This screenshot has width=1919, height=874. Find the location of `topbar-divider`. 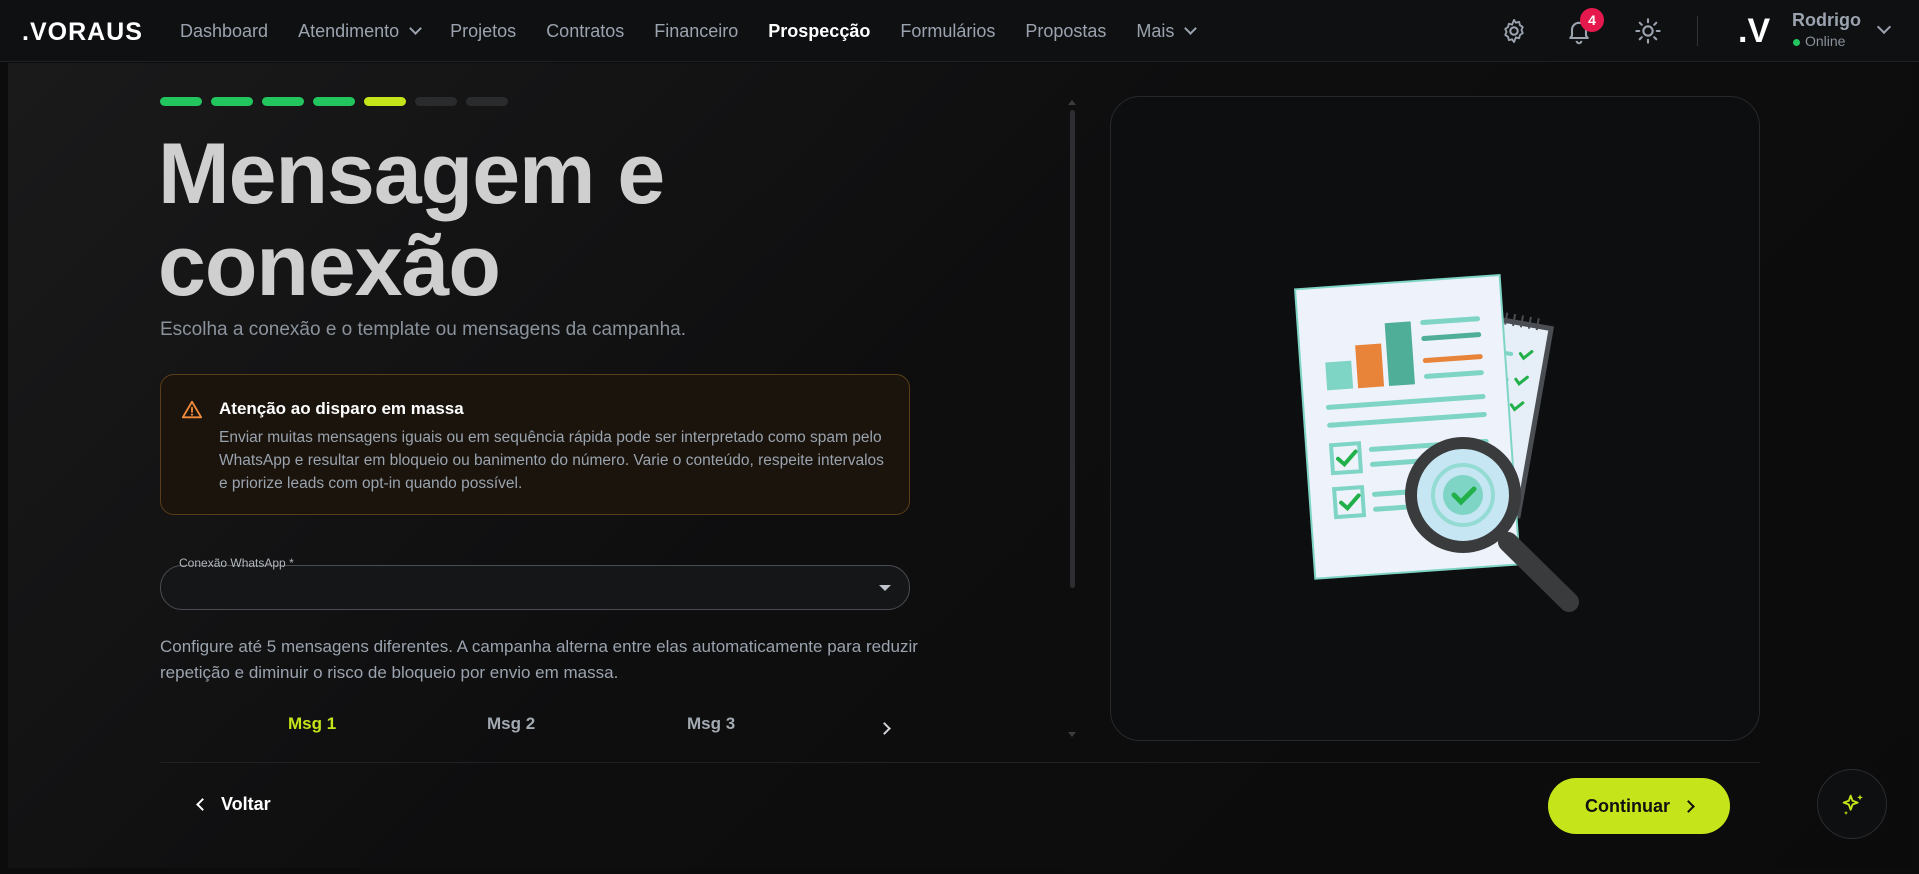

topbar-divider is located at coordinates (1697, 31).